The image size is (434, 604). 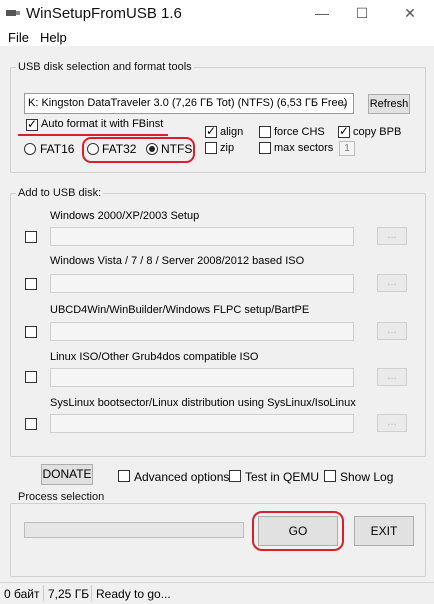 I want to click on source-label-winxp: Windows 2000/XP/2003 Setup, so click(x=125, y=216).